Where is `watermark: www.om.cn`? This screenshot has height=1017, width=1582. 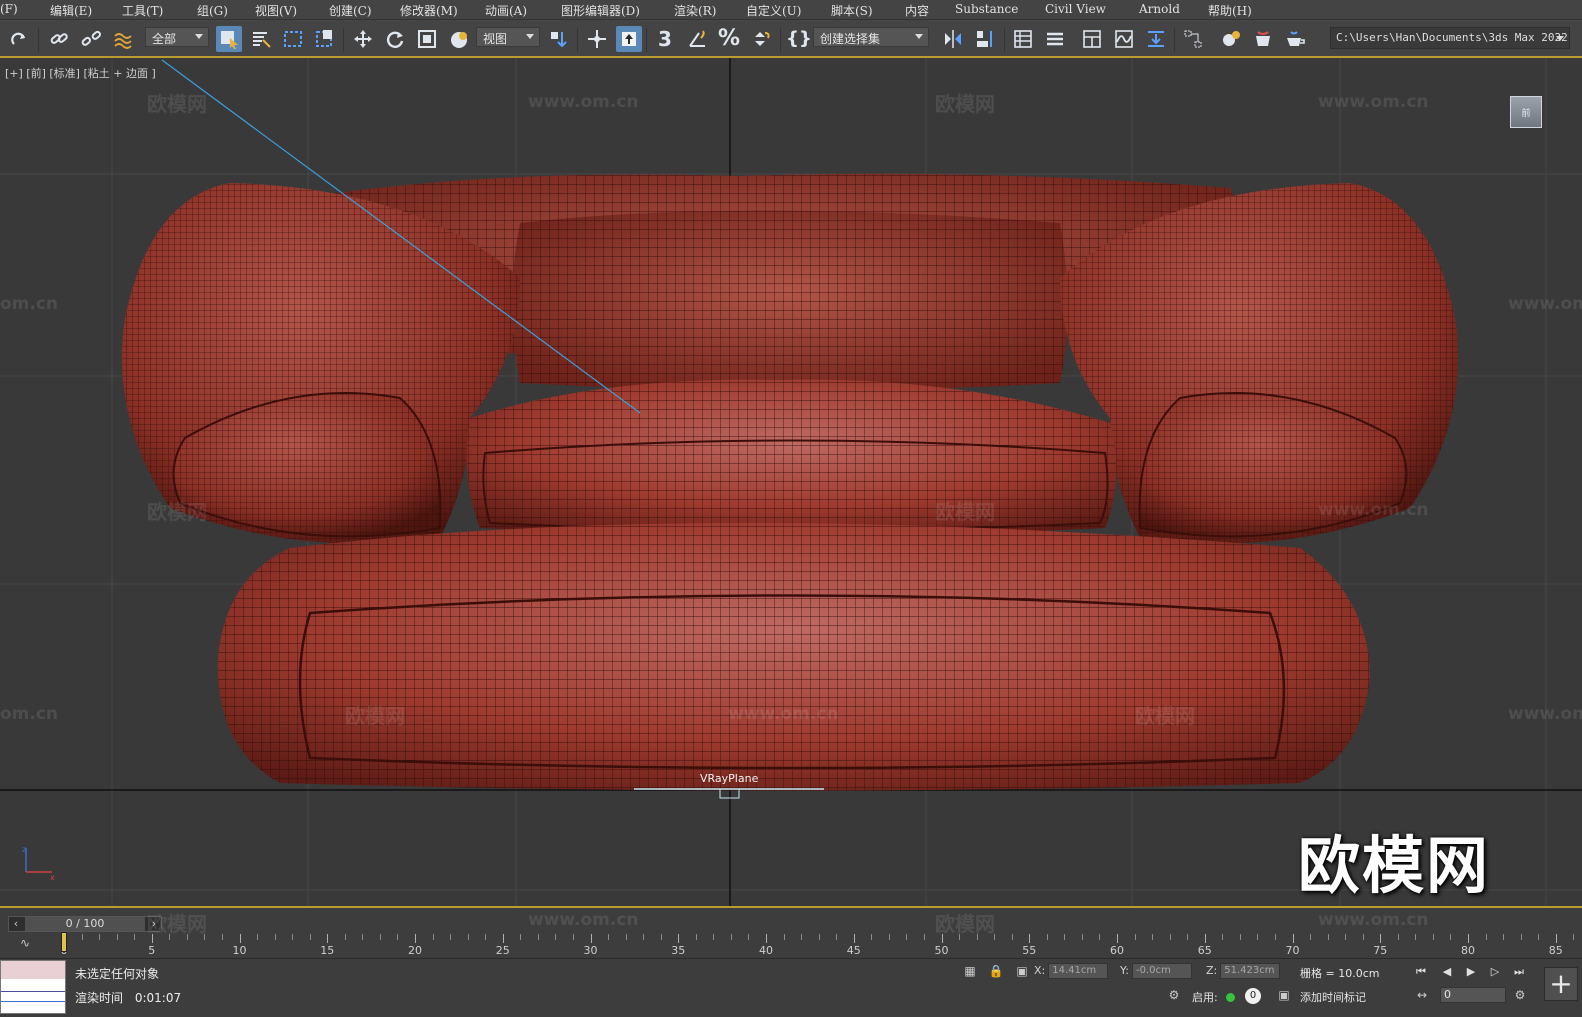 watermark: www.om.cn is located at coordinates (783, 714).